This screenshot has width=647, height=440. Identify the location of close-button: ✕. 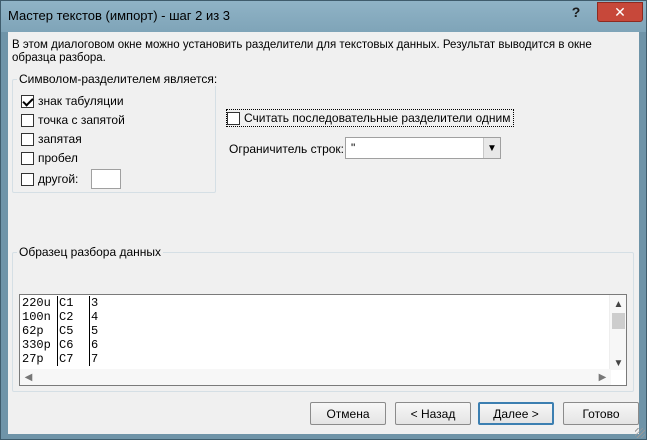
(620, 12).